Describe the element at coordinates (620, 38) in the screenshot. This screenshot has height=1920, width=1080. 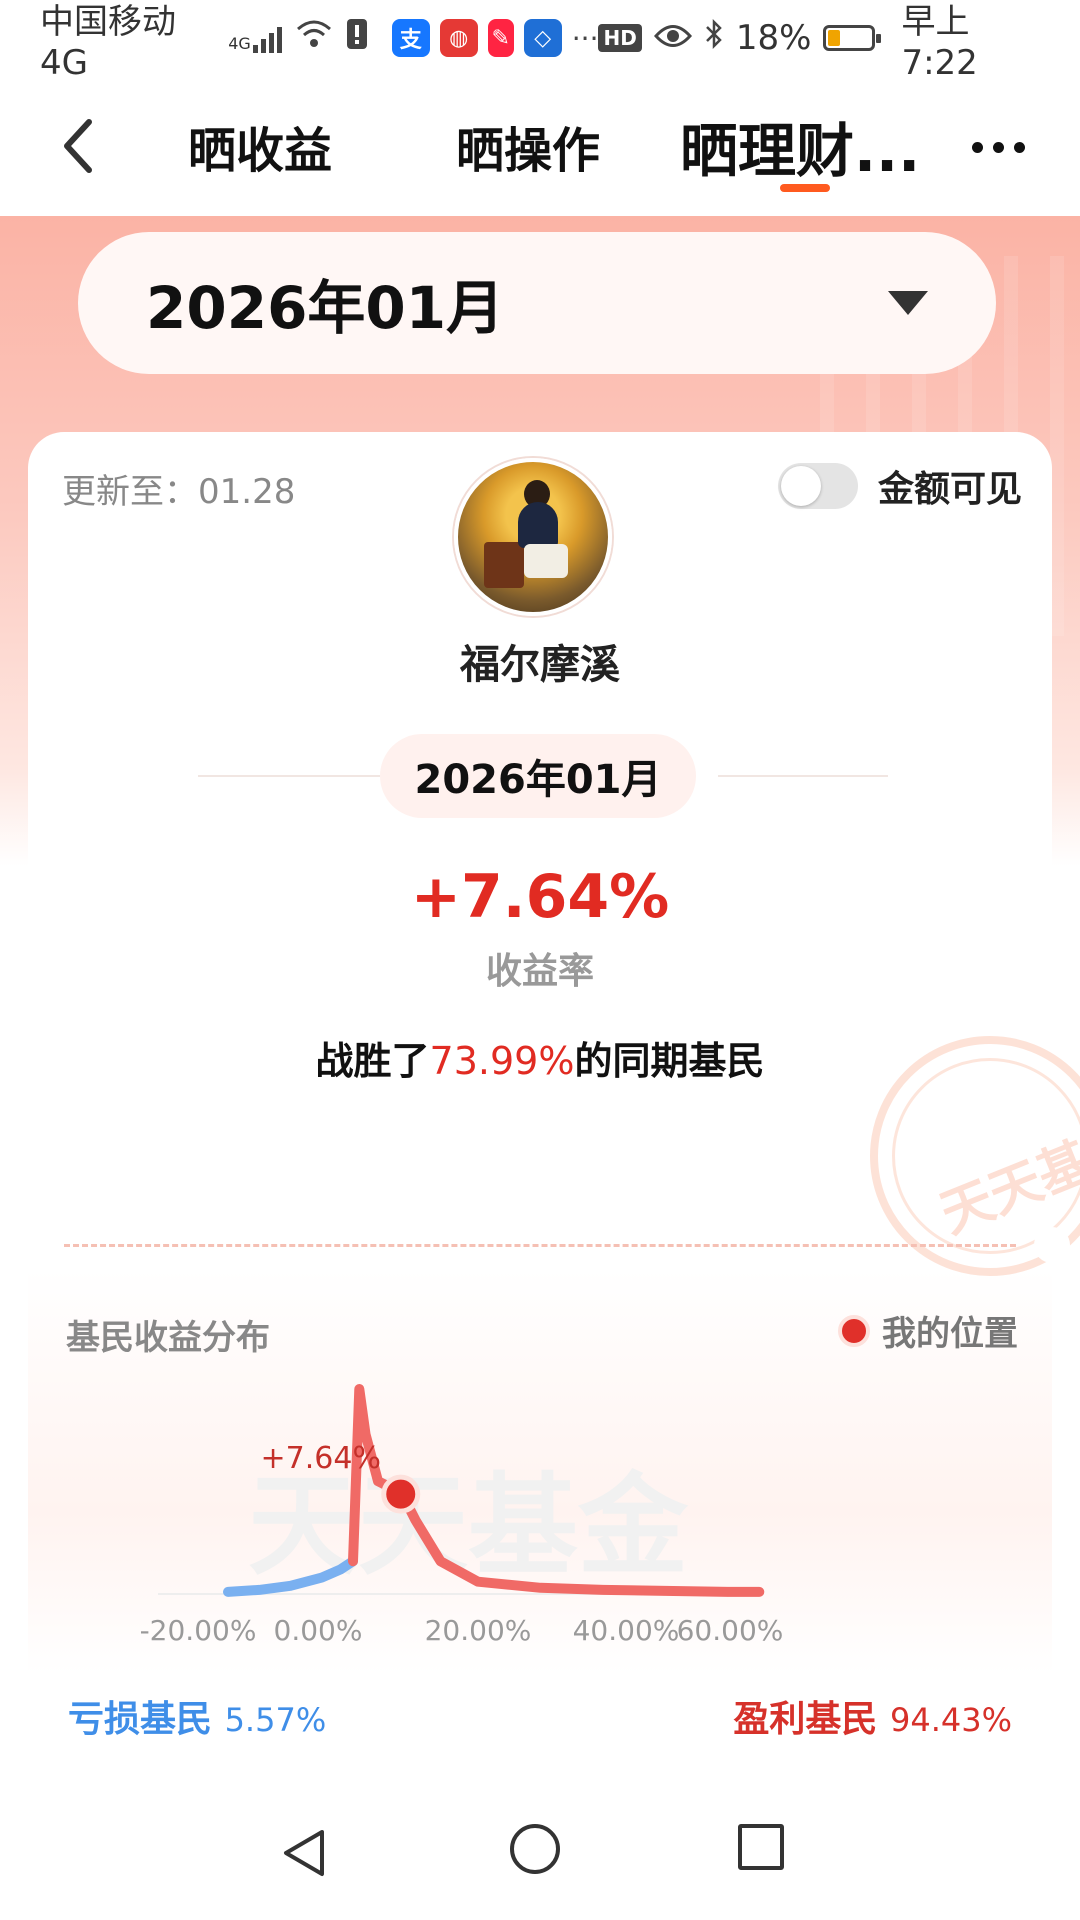
I see `hd-icon: HD` at that location.